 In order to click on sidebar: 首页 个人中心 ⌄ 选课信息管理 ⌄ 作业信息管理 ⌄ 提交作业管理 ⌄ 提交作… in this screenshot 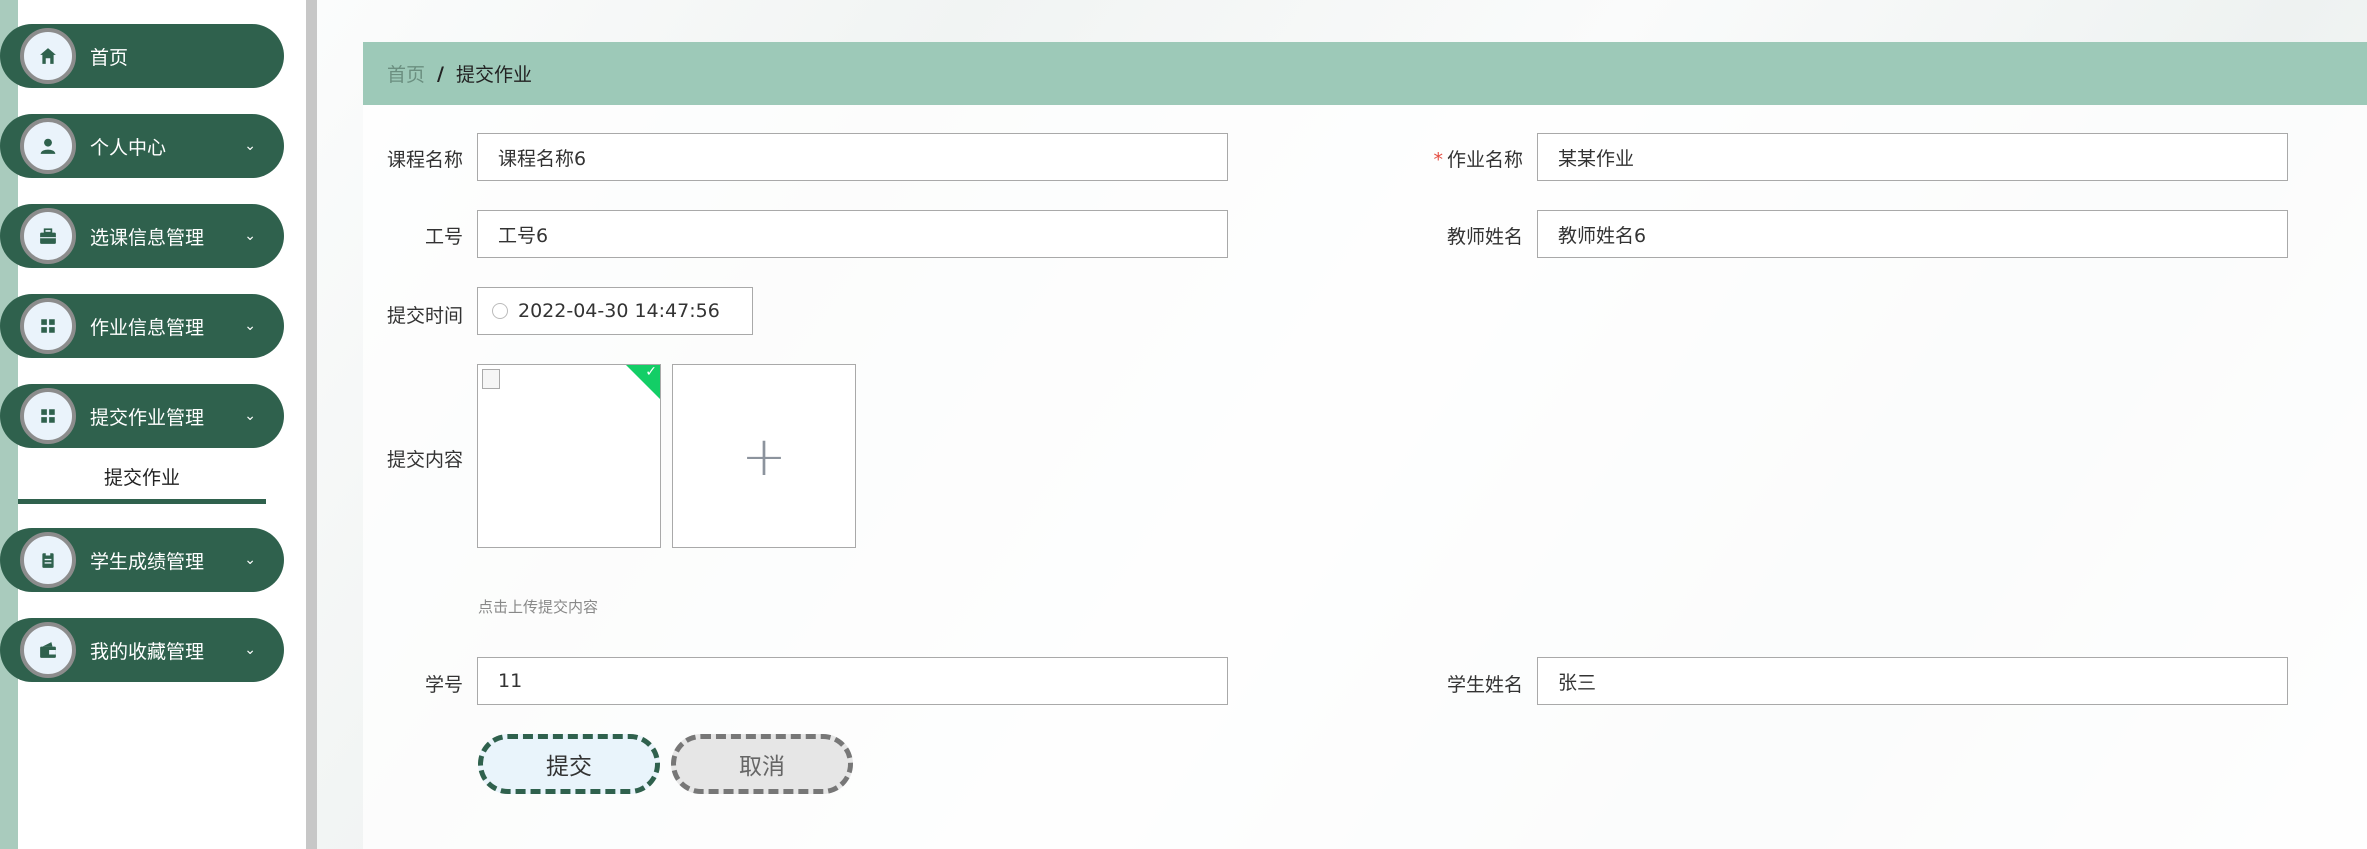, I will do `click(153, 424)`.